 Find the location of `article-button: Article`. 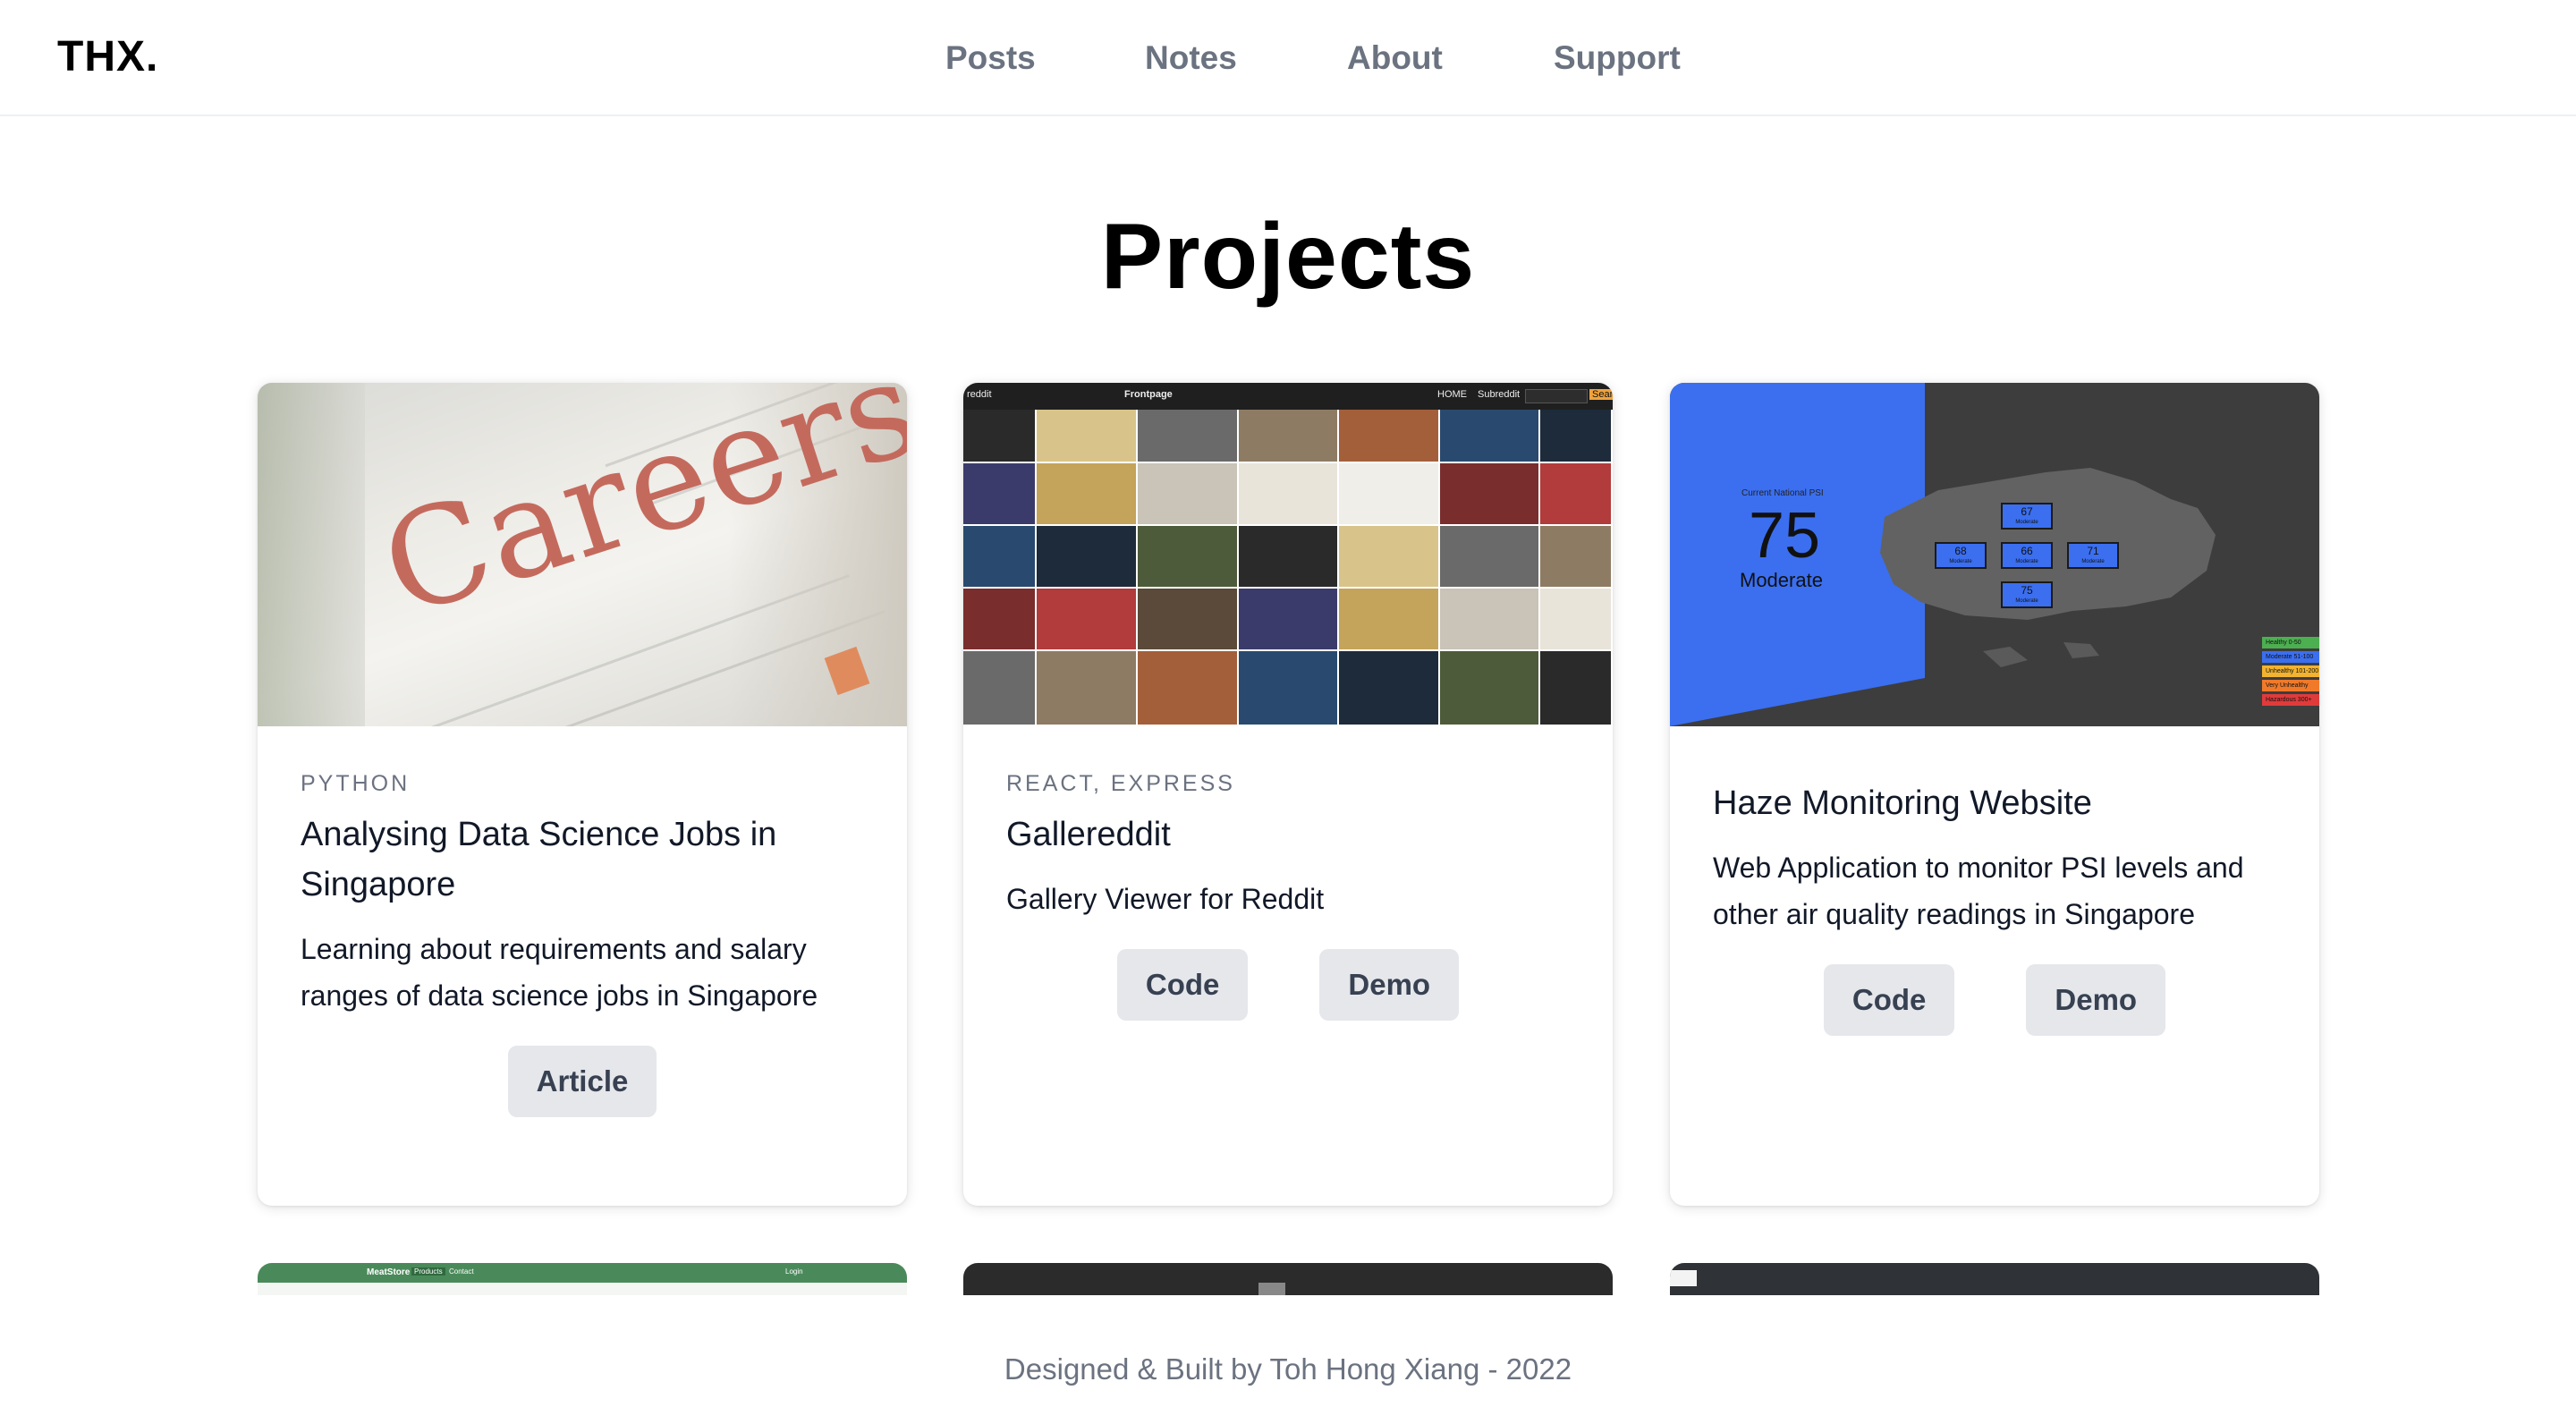

article-button: Article is located at coordinates (582, 1081).